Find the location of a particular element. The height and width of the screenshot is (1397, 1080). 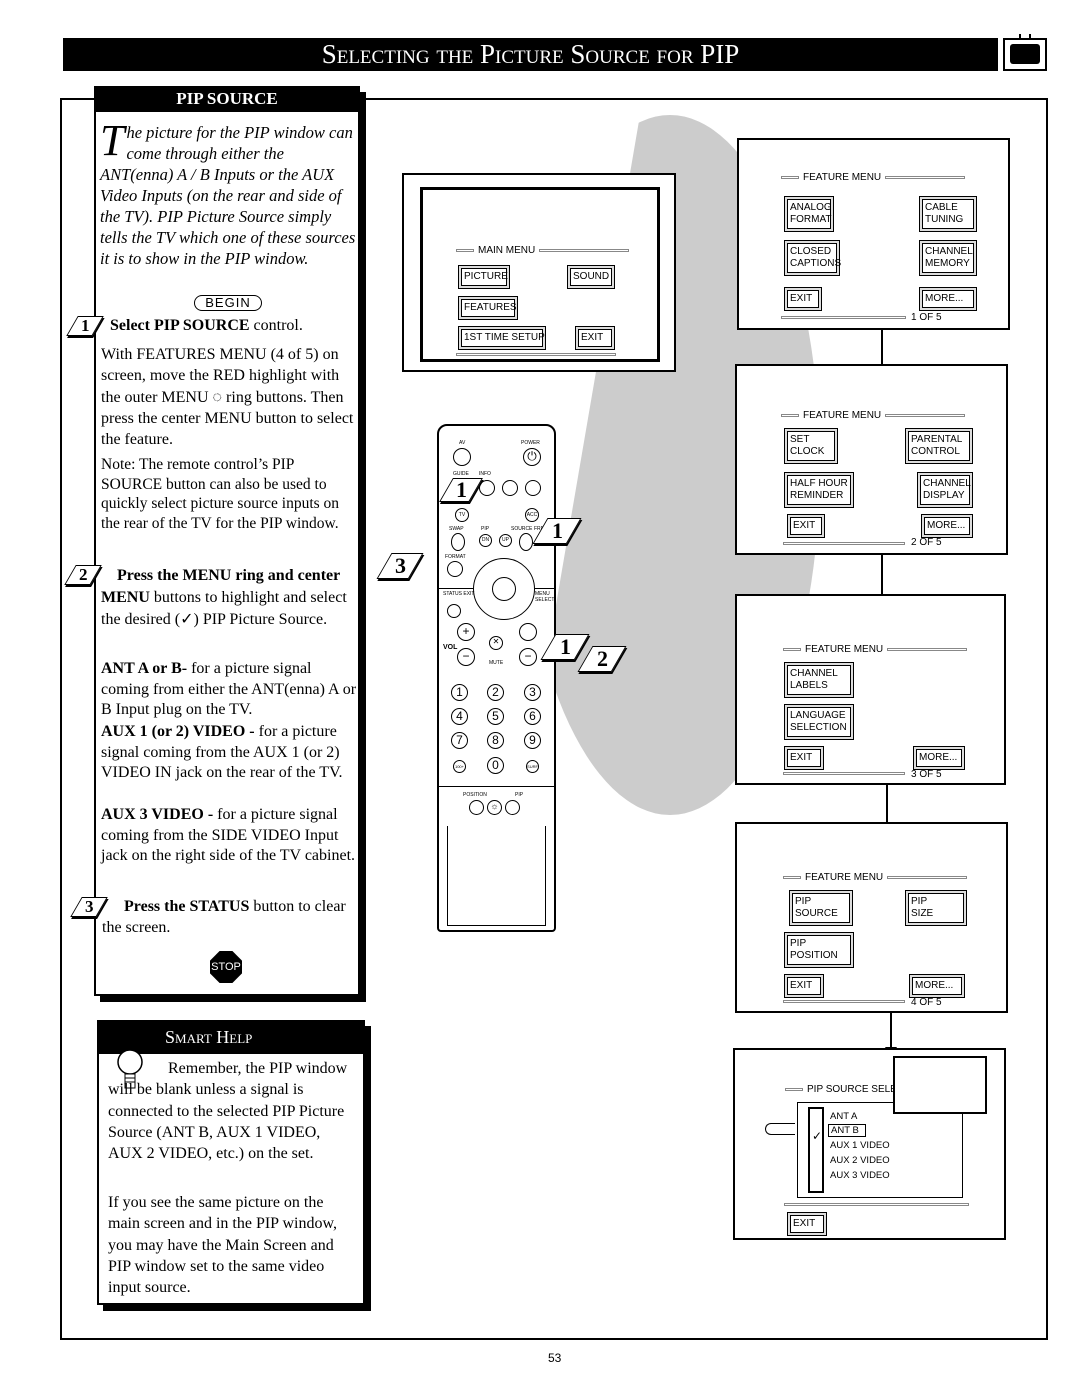

main-menu-title: MAIN MENU is located at coordinates (507, 250).